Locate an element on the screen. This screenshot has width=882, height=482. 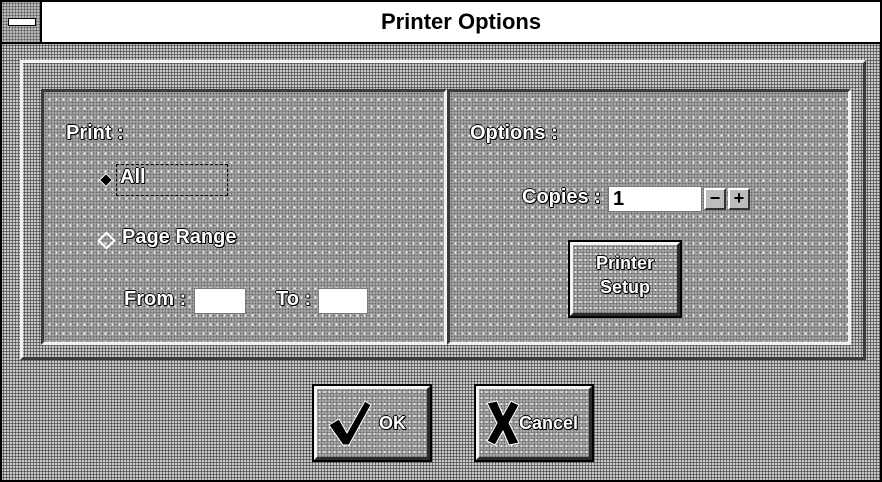
ok-label: OK is located at coordinates (392, 423).